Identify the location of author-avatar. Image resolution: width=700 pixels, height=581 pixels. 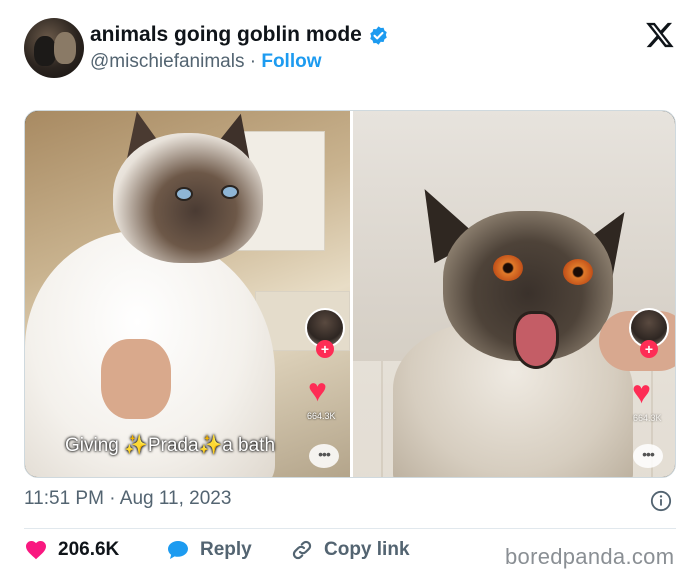
(54, 48).